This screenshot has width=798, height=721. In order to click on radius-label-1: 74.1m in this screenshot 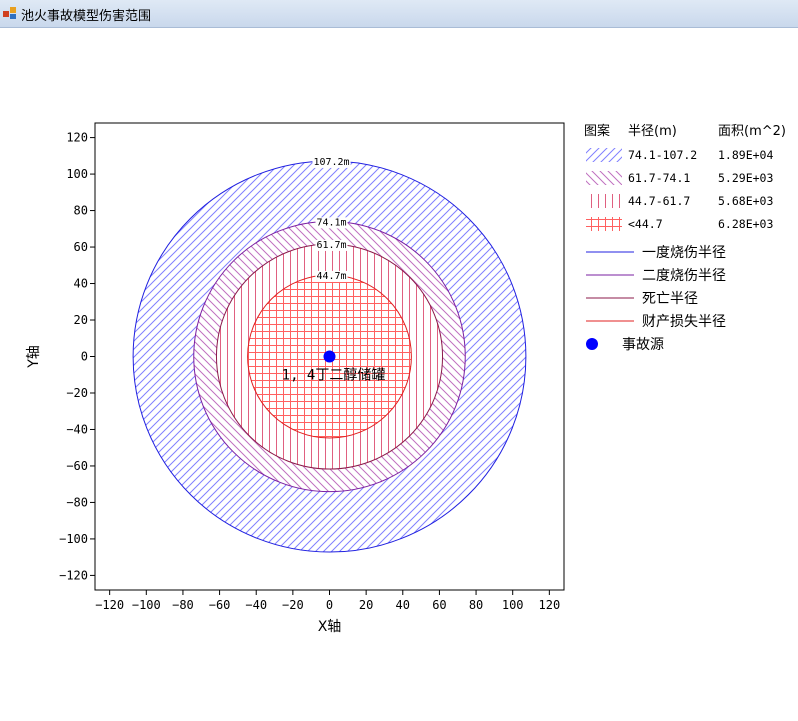, I will do `click(331, 222)`.